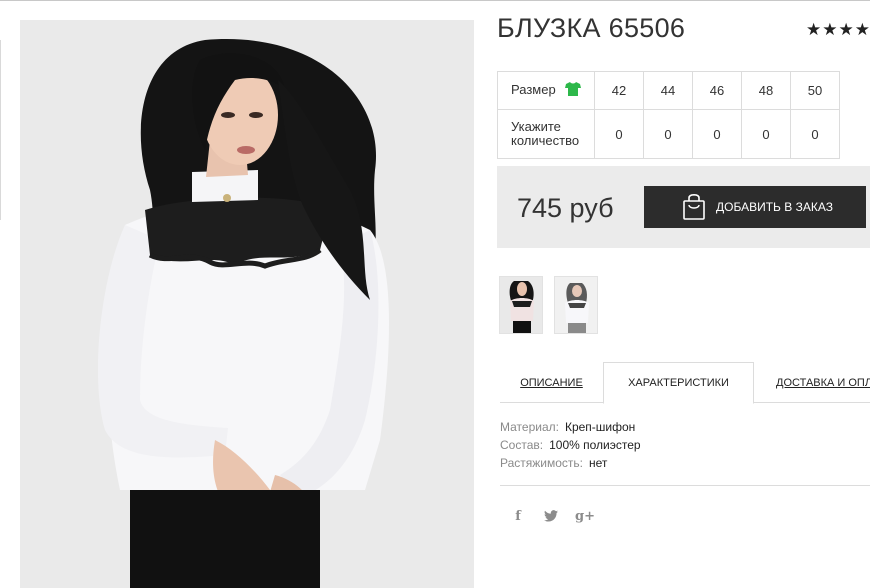 The height and width of the screenshot is (588, 870). What do you see at coordinates (619, 134) in the screenshot?
I see `quantity-field-42: 0` at bounding box center [619, 134].